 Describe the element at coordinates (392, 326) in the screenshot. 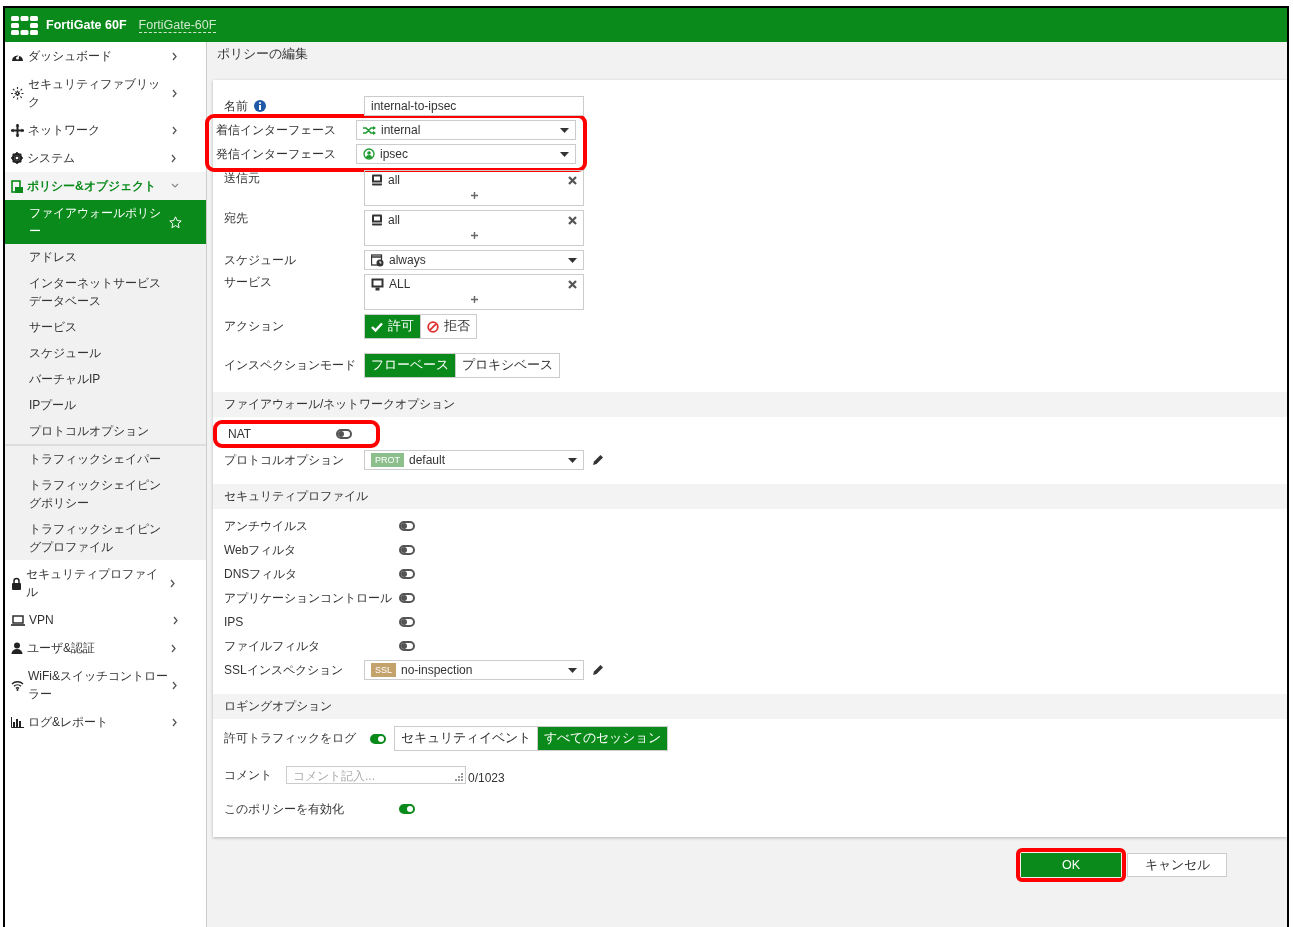

I see `segment-button: 許可` at that location.